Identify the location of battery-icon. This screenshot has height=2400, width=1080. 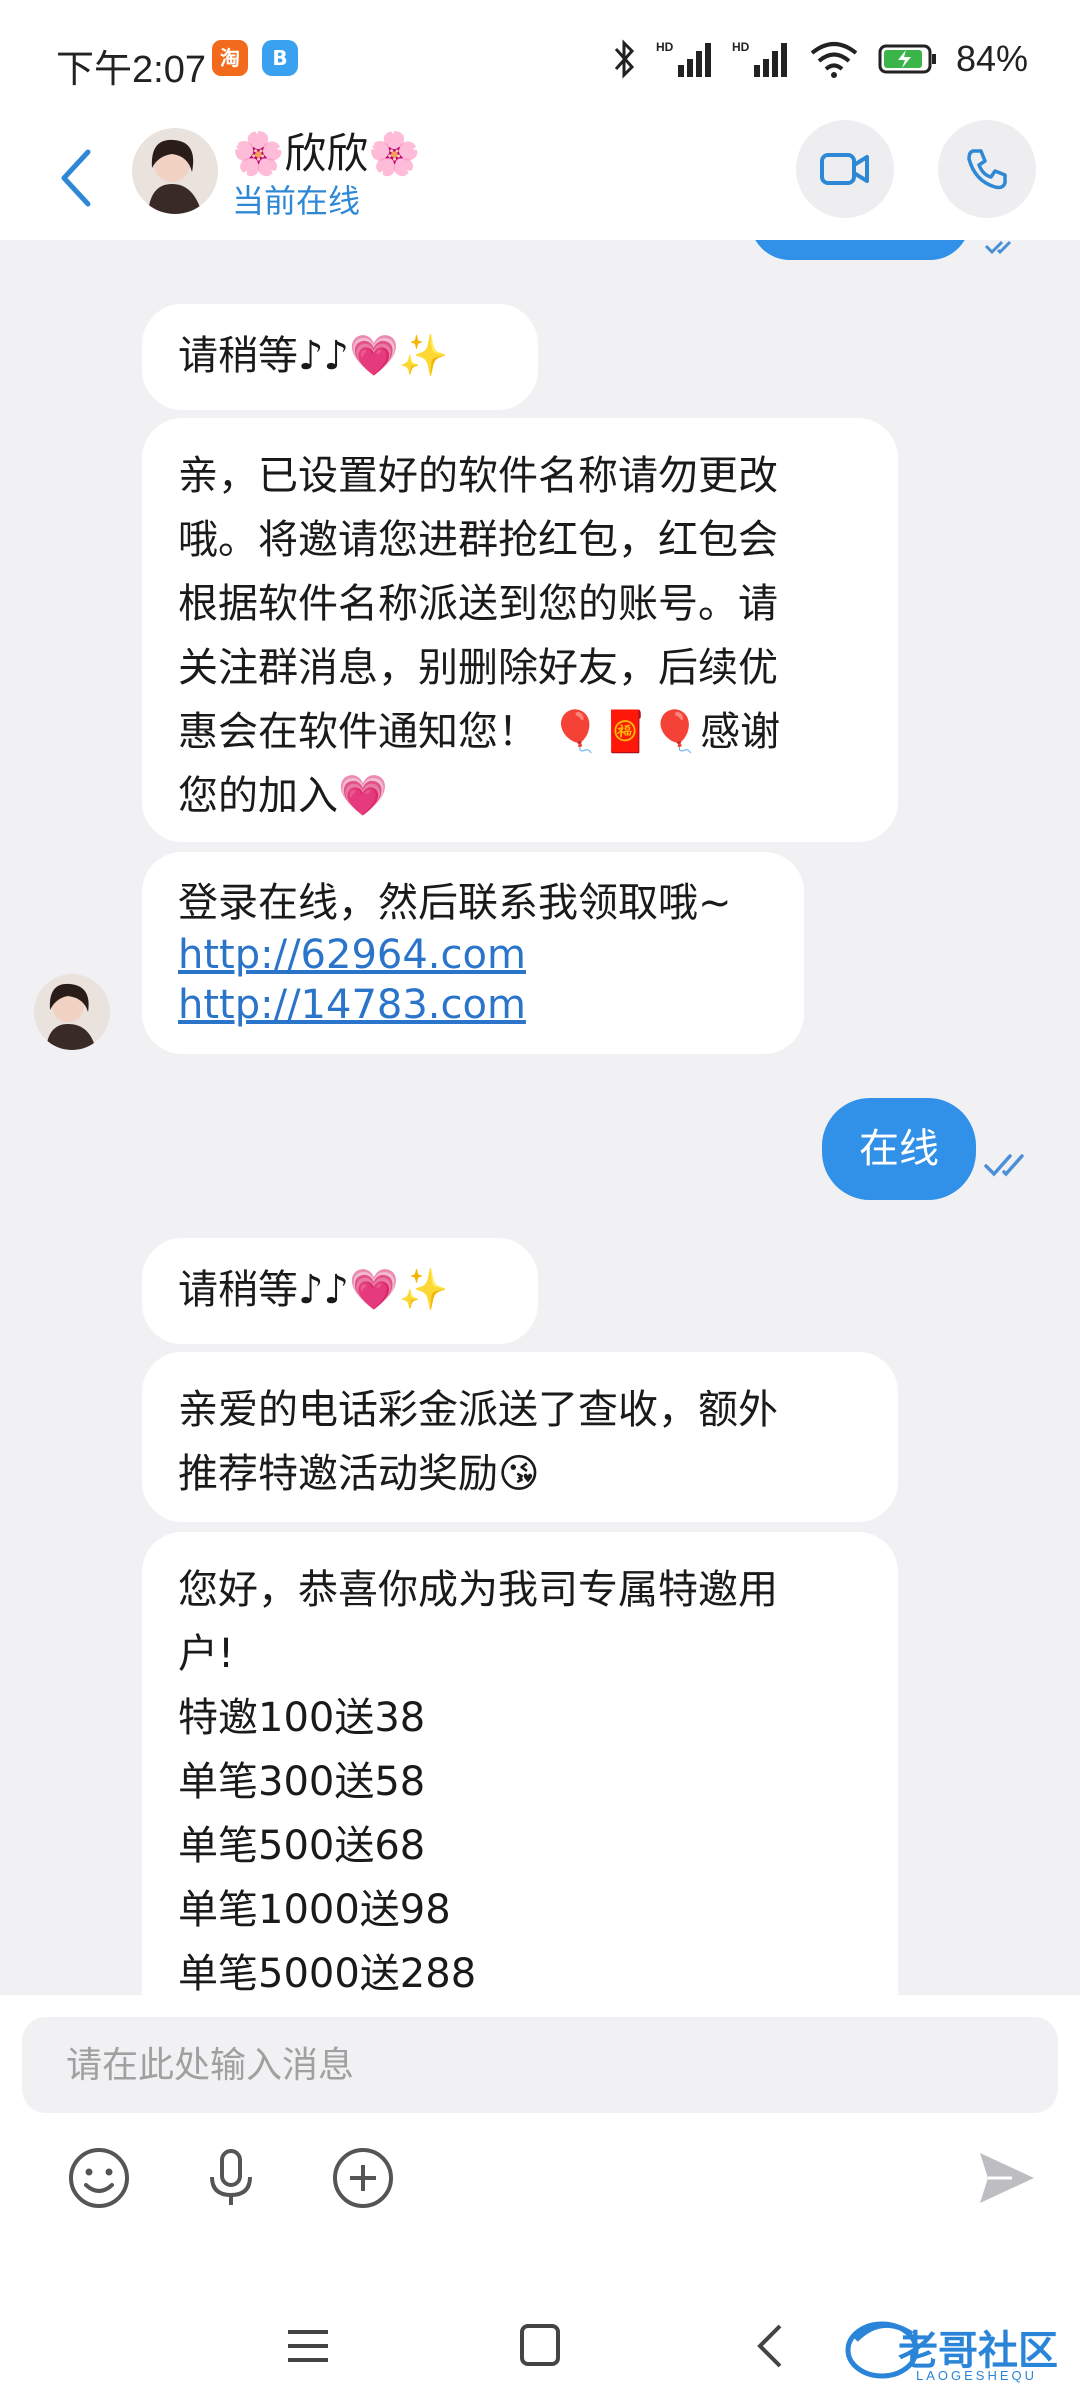
(907, 59).